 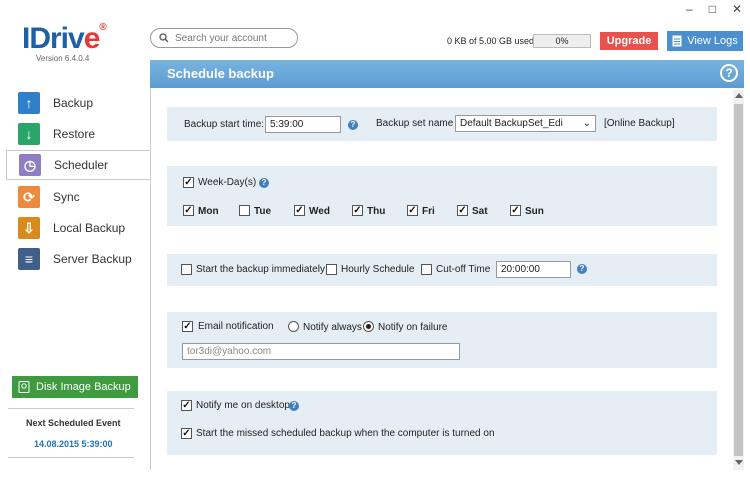 I want to click on notify-failure-radio, so click(x=368, y=326).